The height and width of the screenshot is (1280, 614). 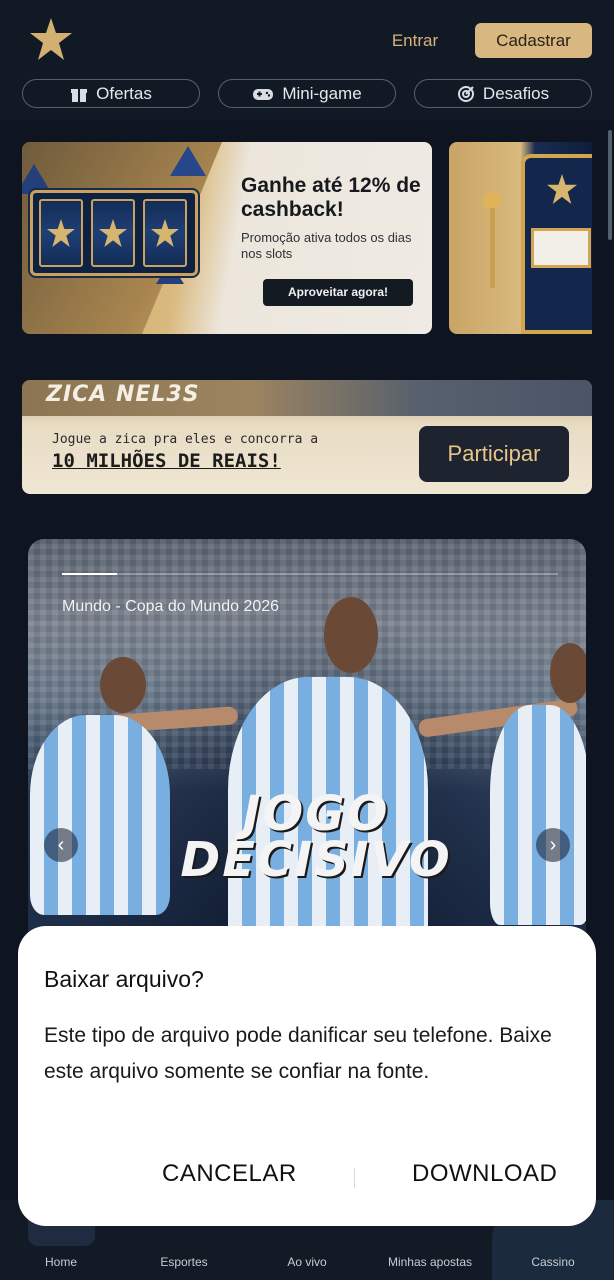 What do you see at coordinates (465, 93) in the screenshot?
I see `target-icon` at bounding box center [465, 93].